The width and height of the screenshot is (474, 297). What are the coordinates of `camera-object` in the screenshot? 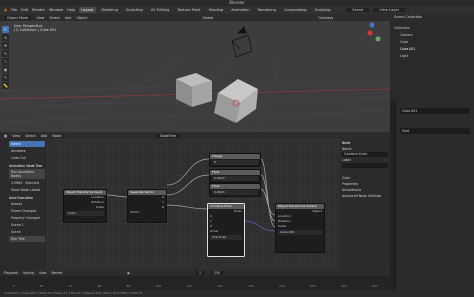 It's located at (242, 42).